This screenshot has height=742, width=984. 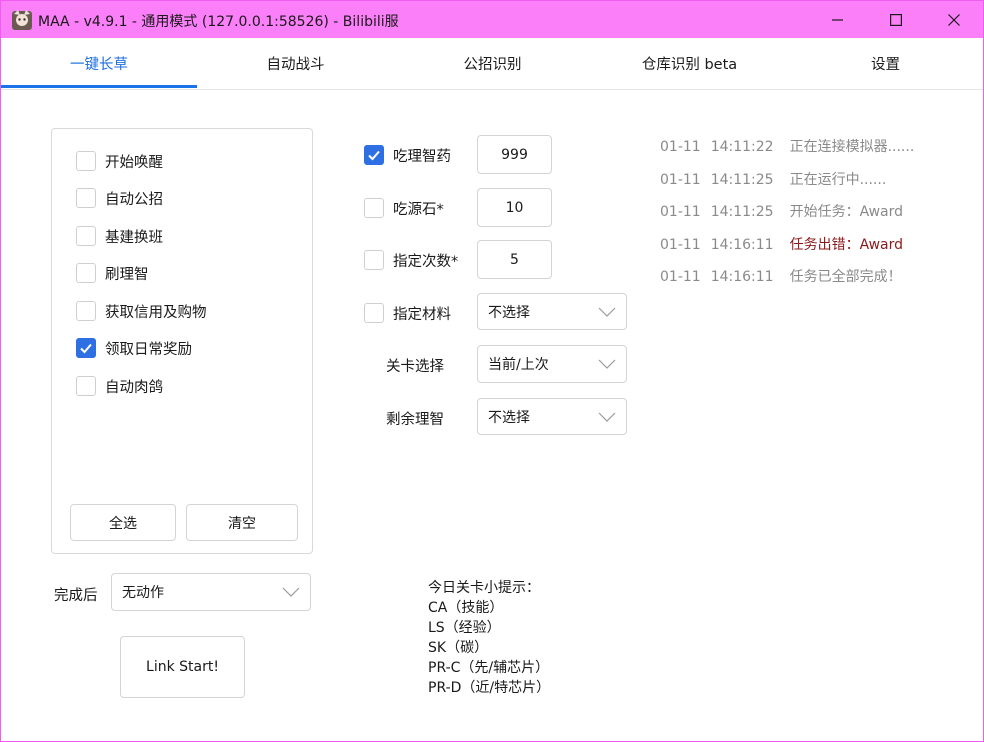 What do you see at coordinates (415, 420) in the screenshot?
I see `remaining-sanity-label: 剩余理智` at bounding box center [415, 420].